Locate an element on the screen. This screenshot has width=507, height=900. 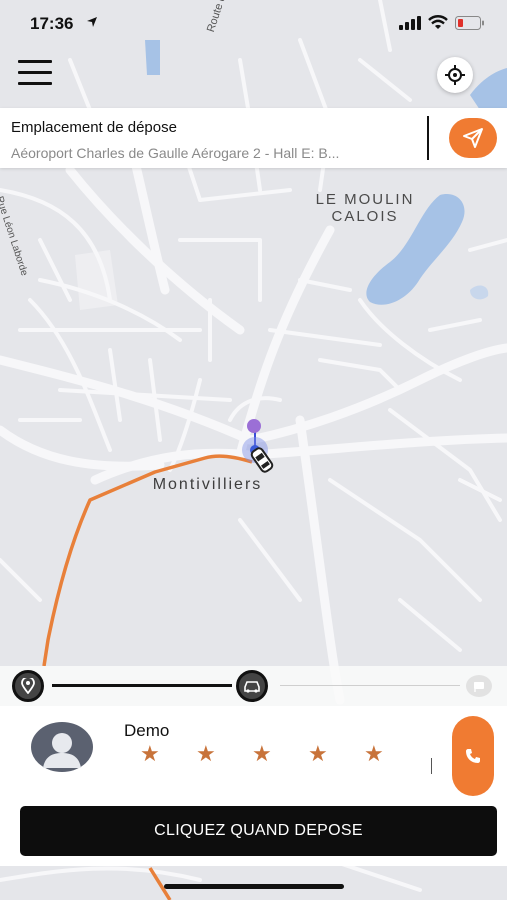
dropped-off-button: CLIQUEZ QUAND DEPOSE is located at coordinates (258, 831).